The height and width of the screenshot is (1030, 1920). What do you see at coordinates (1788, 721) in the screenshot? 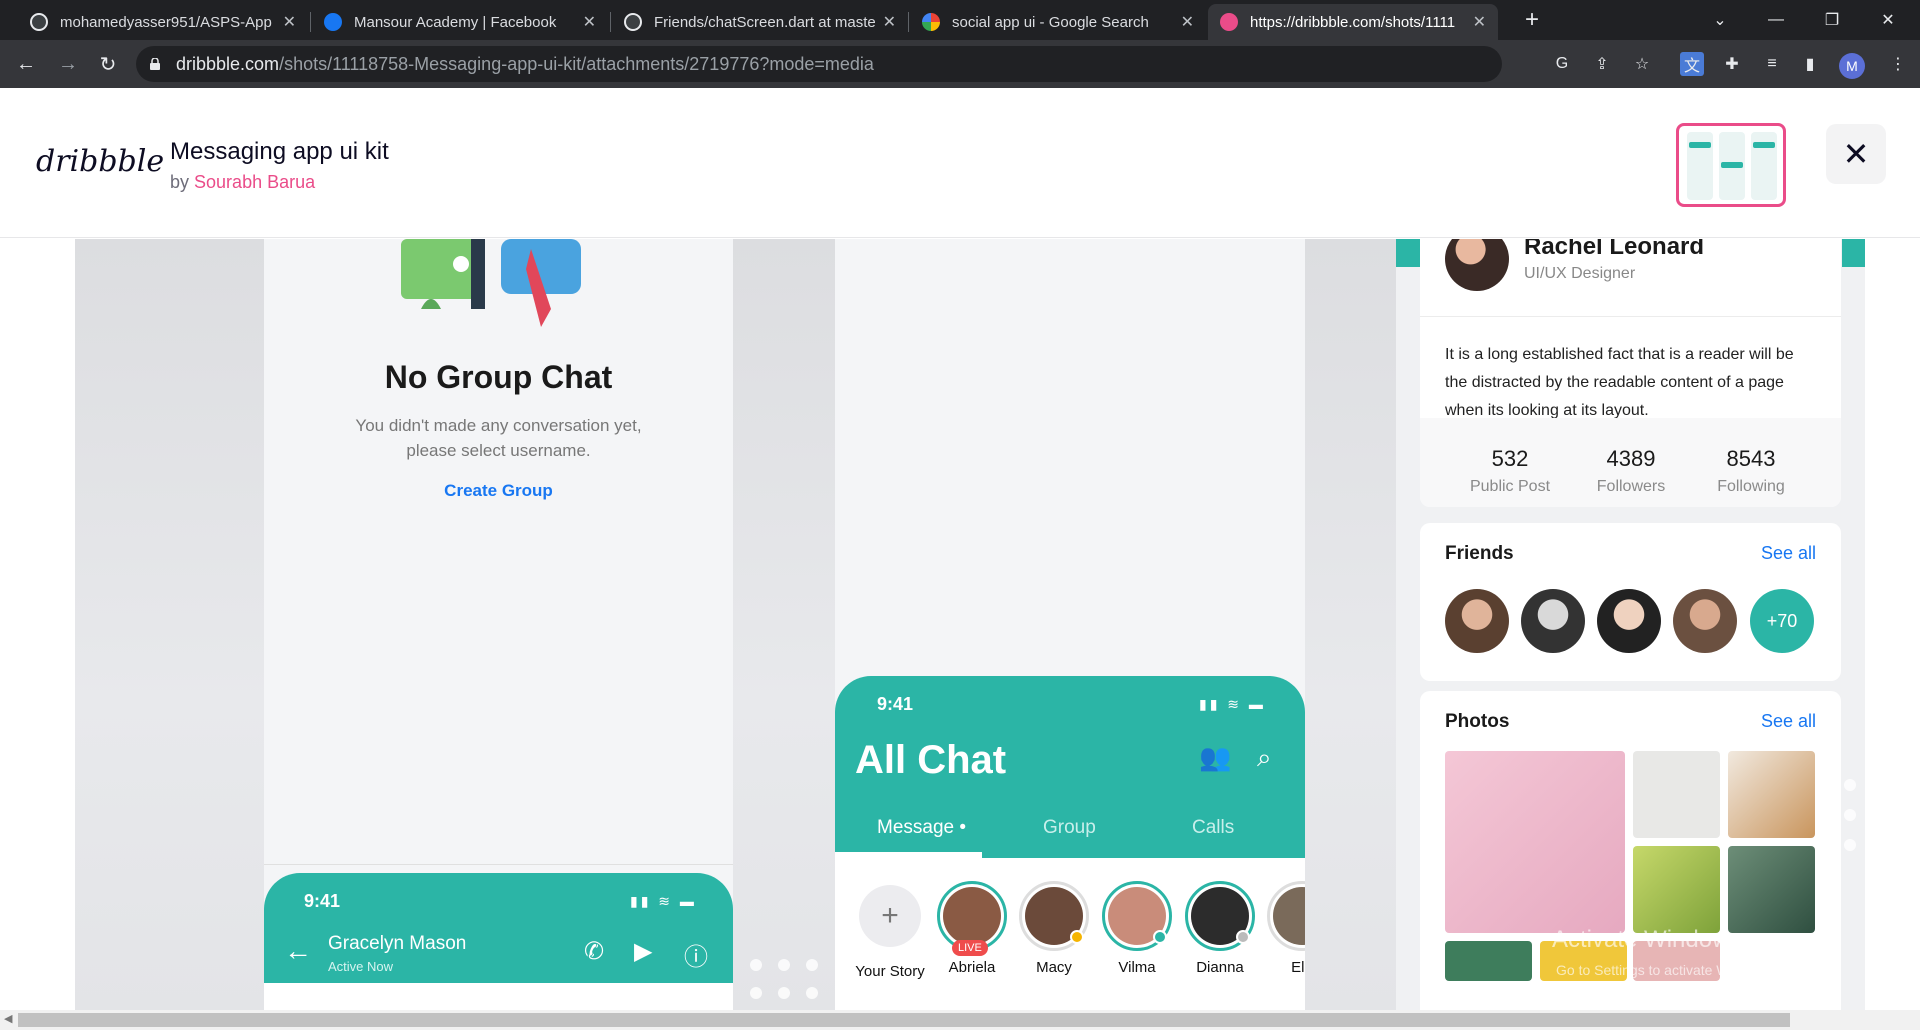
I see `photos-see-all-link: See all` at bounding box center [1788, 721].